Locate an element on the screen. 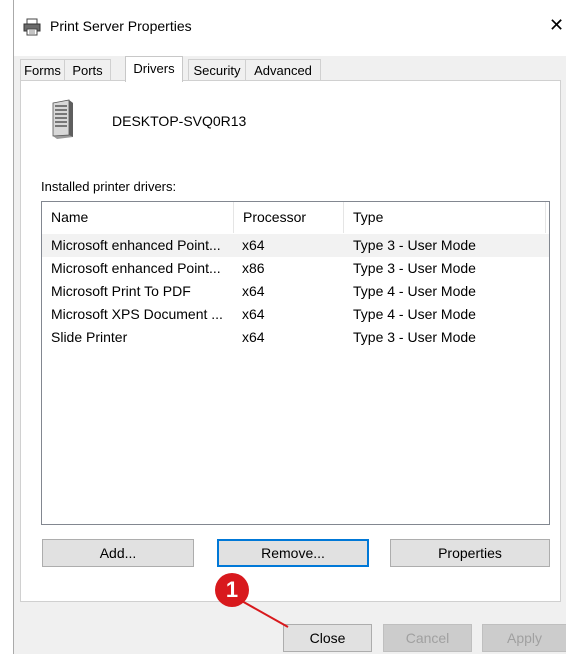  annotation-pointer-line is located at coordinates (264, 613).